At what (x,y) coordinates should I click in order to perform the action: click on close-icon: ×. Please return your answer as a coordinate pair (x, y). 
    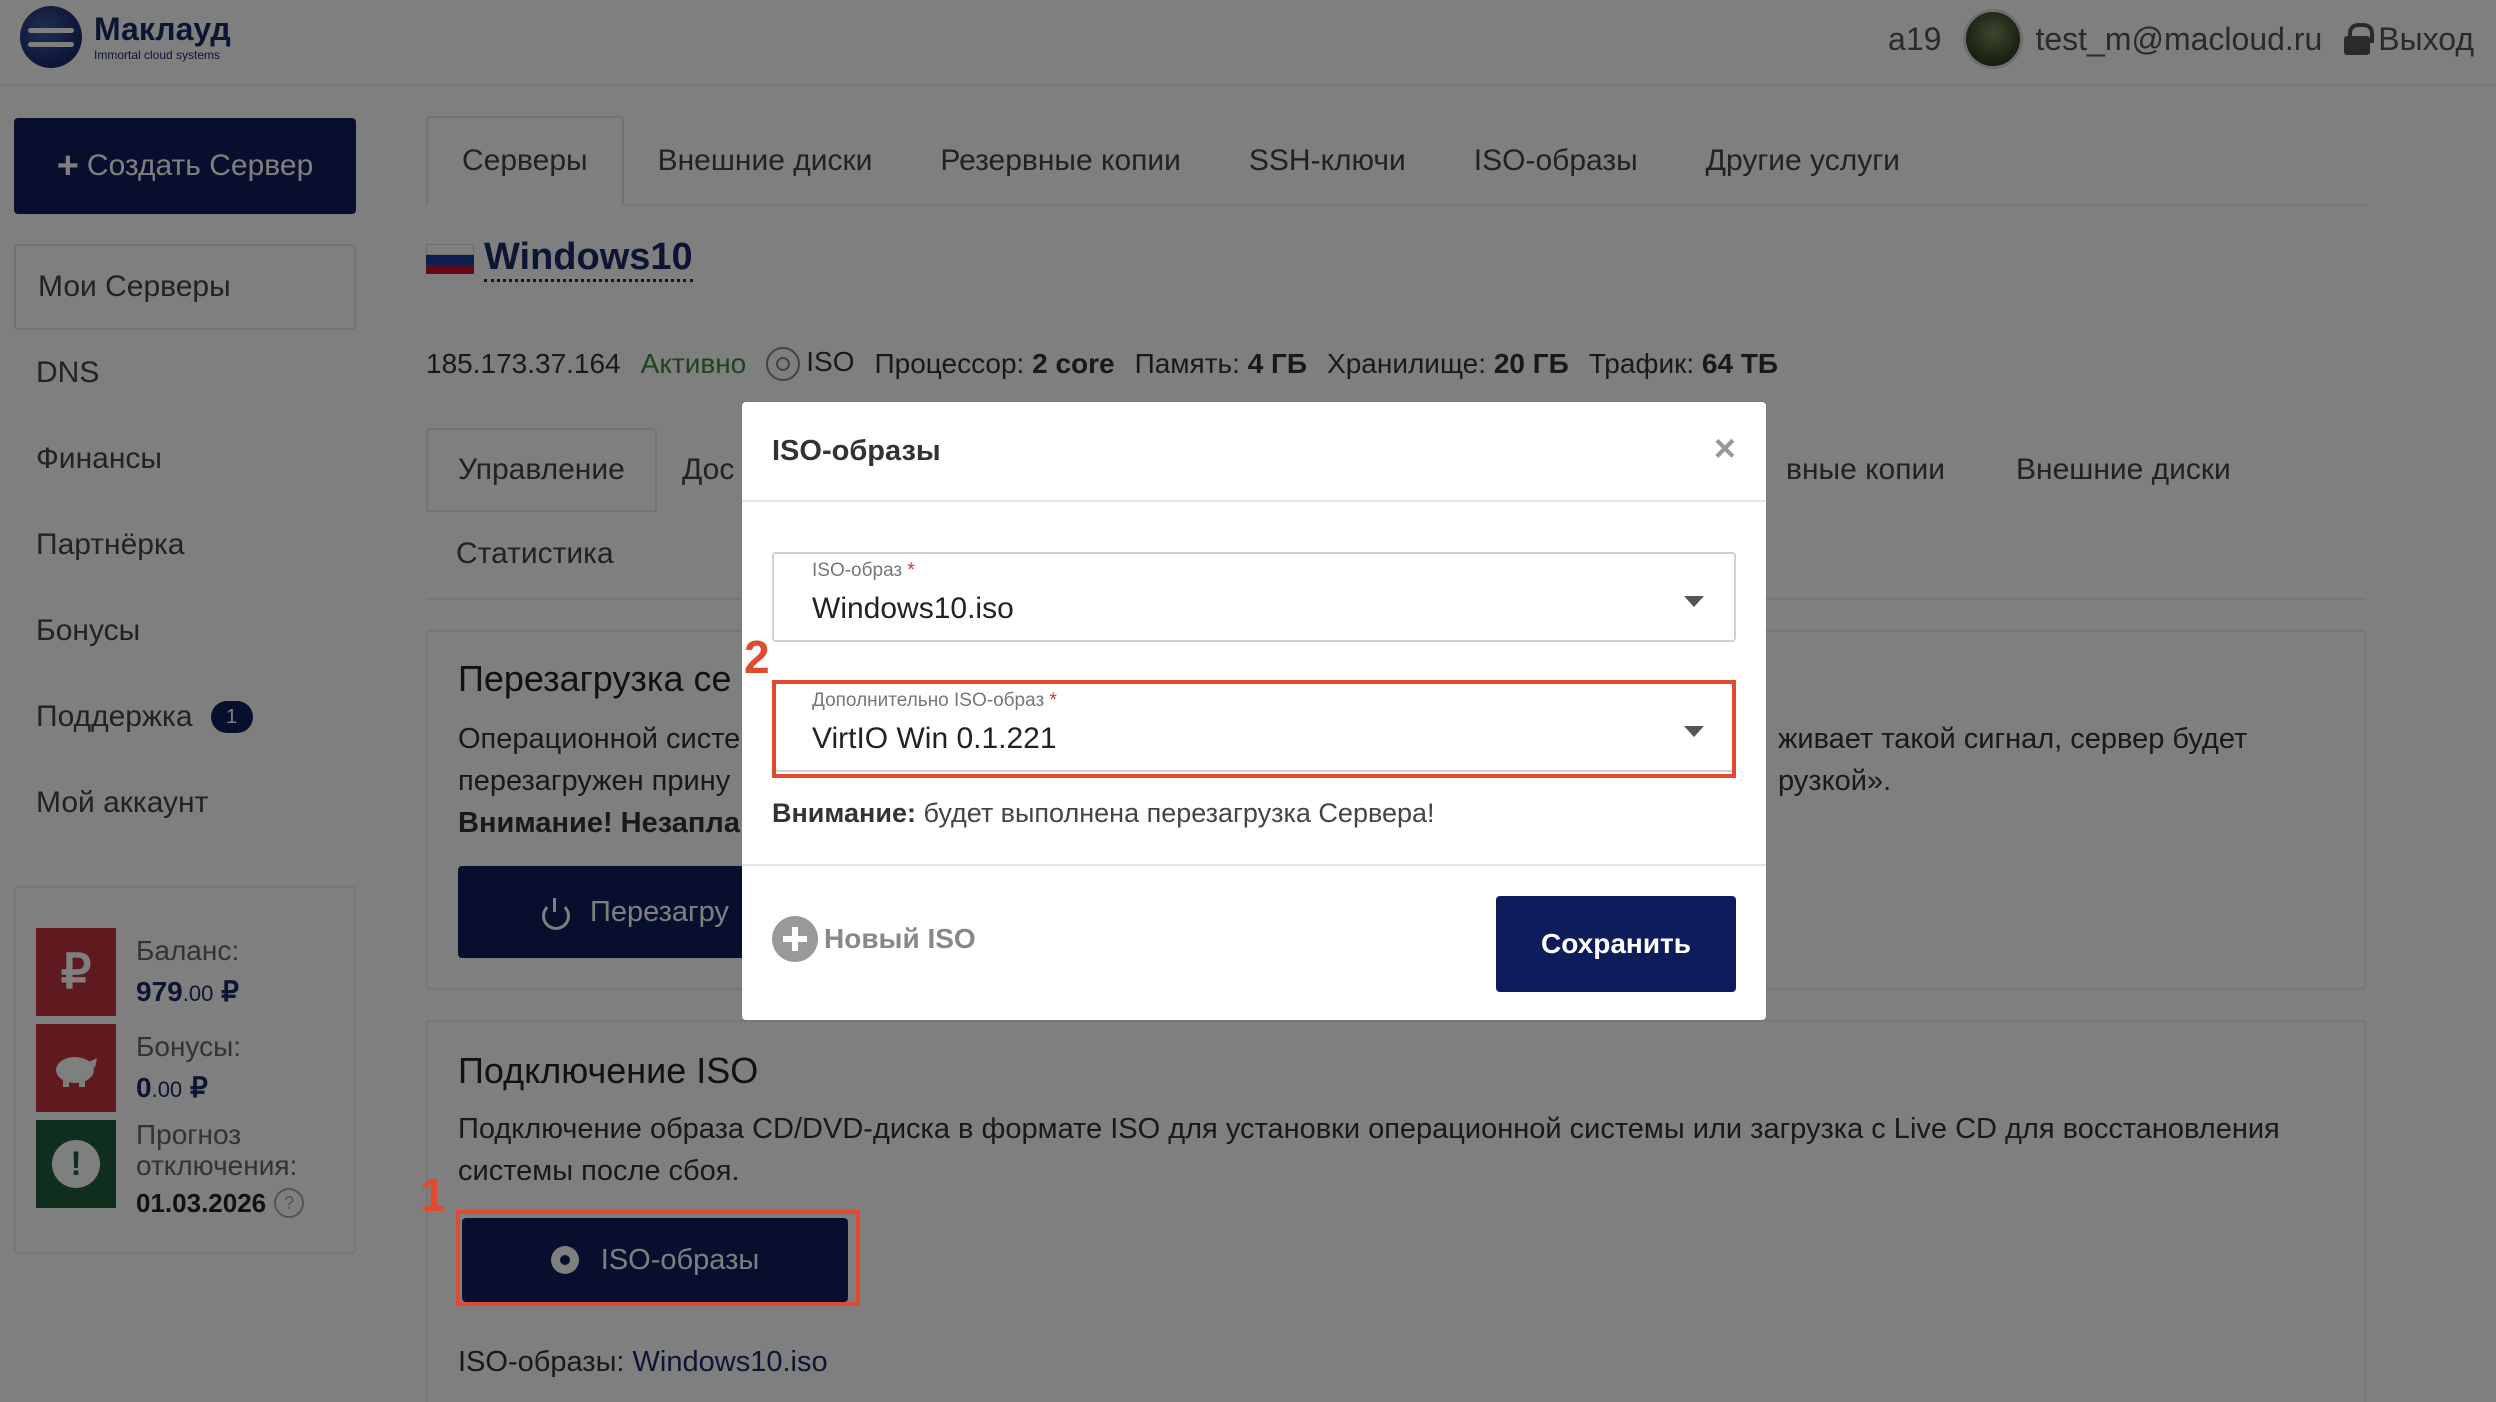
    Looking at the image, I should click on (1725, 449).